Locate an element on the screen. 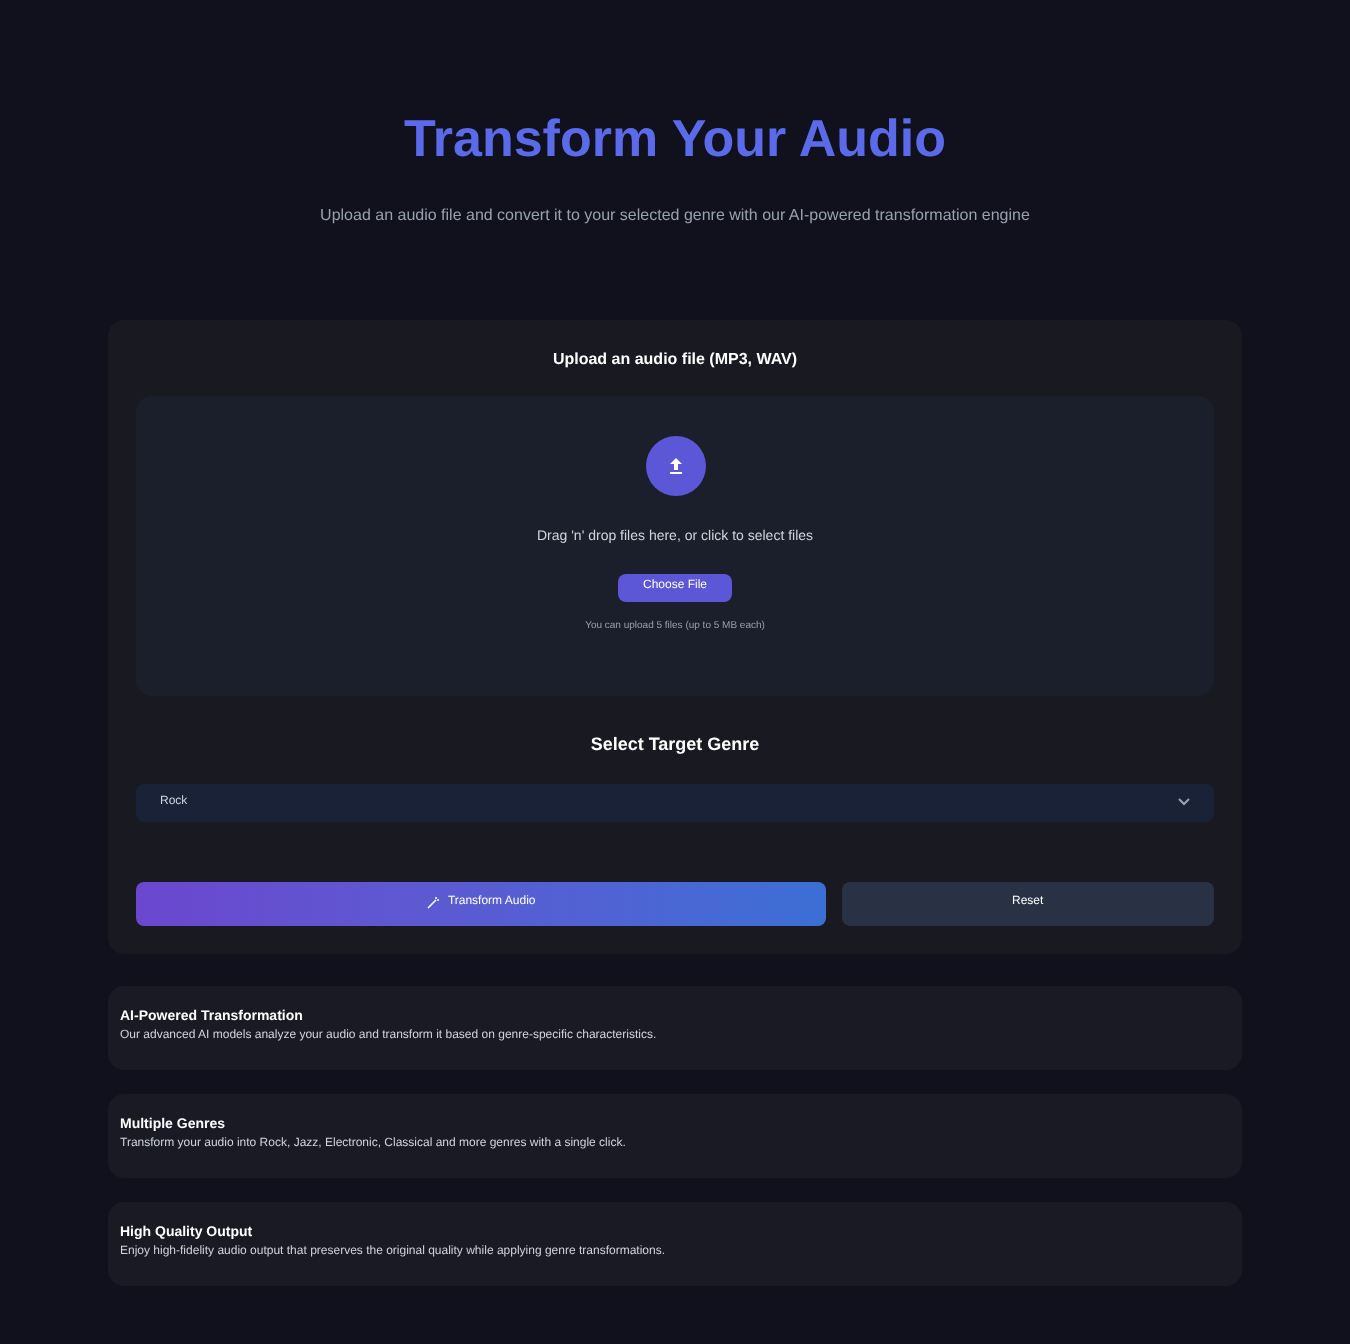 Image resolution: width=1350 pixels, height=1344 pixels. page-subtitle: Upload an audio file and convert it to your selected genre with our AI-powered transformation engine is located at coordinates (675, 216).